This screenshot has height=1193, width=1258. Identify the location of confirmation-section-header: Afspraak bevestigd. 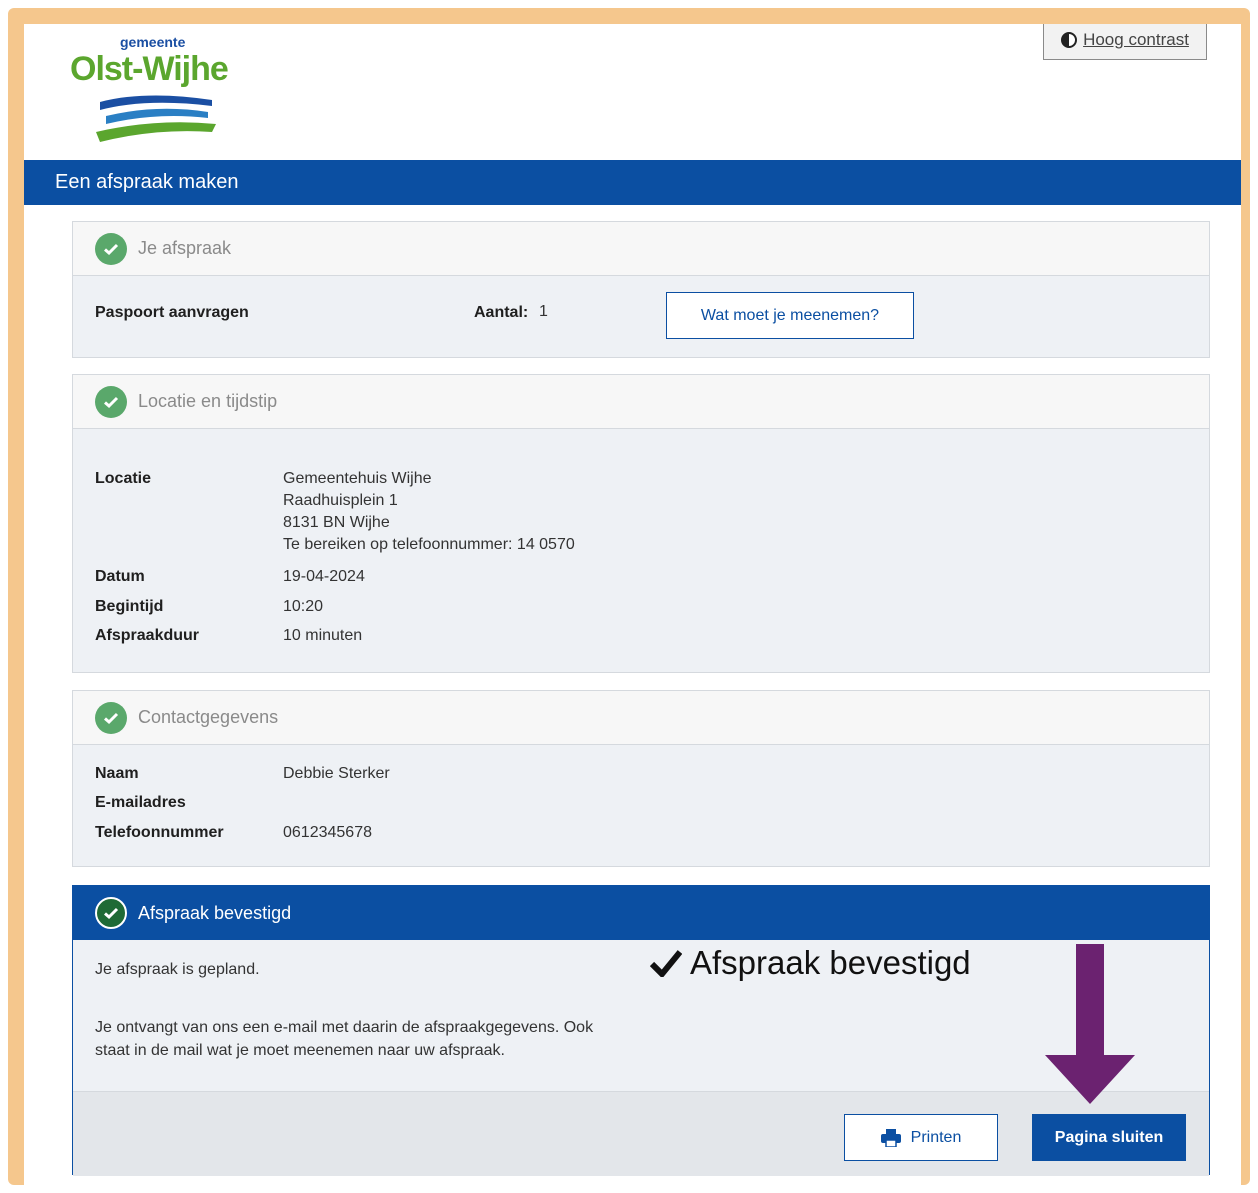
(641, 913).